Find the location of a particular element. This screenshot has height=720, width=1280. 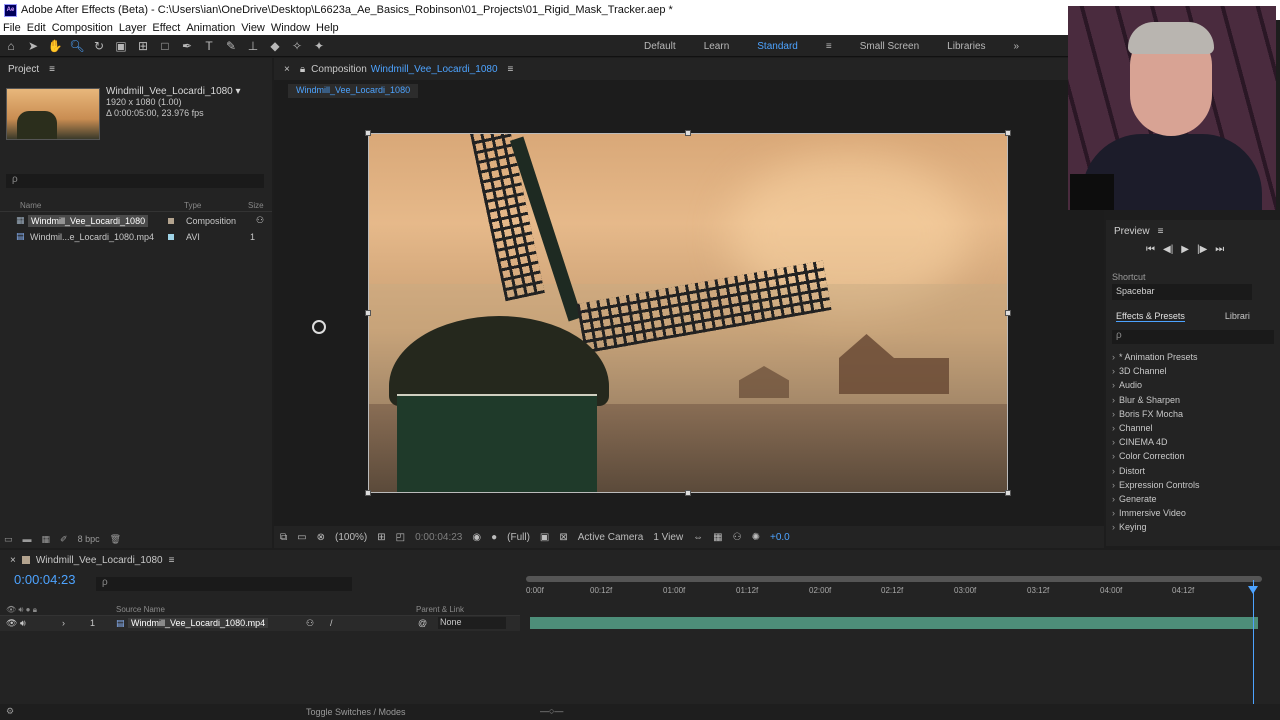

col-type: Type is located at coordinates (192, 205).